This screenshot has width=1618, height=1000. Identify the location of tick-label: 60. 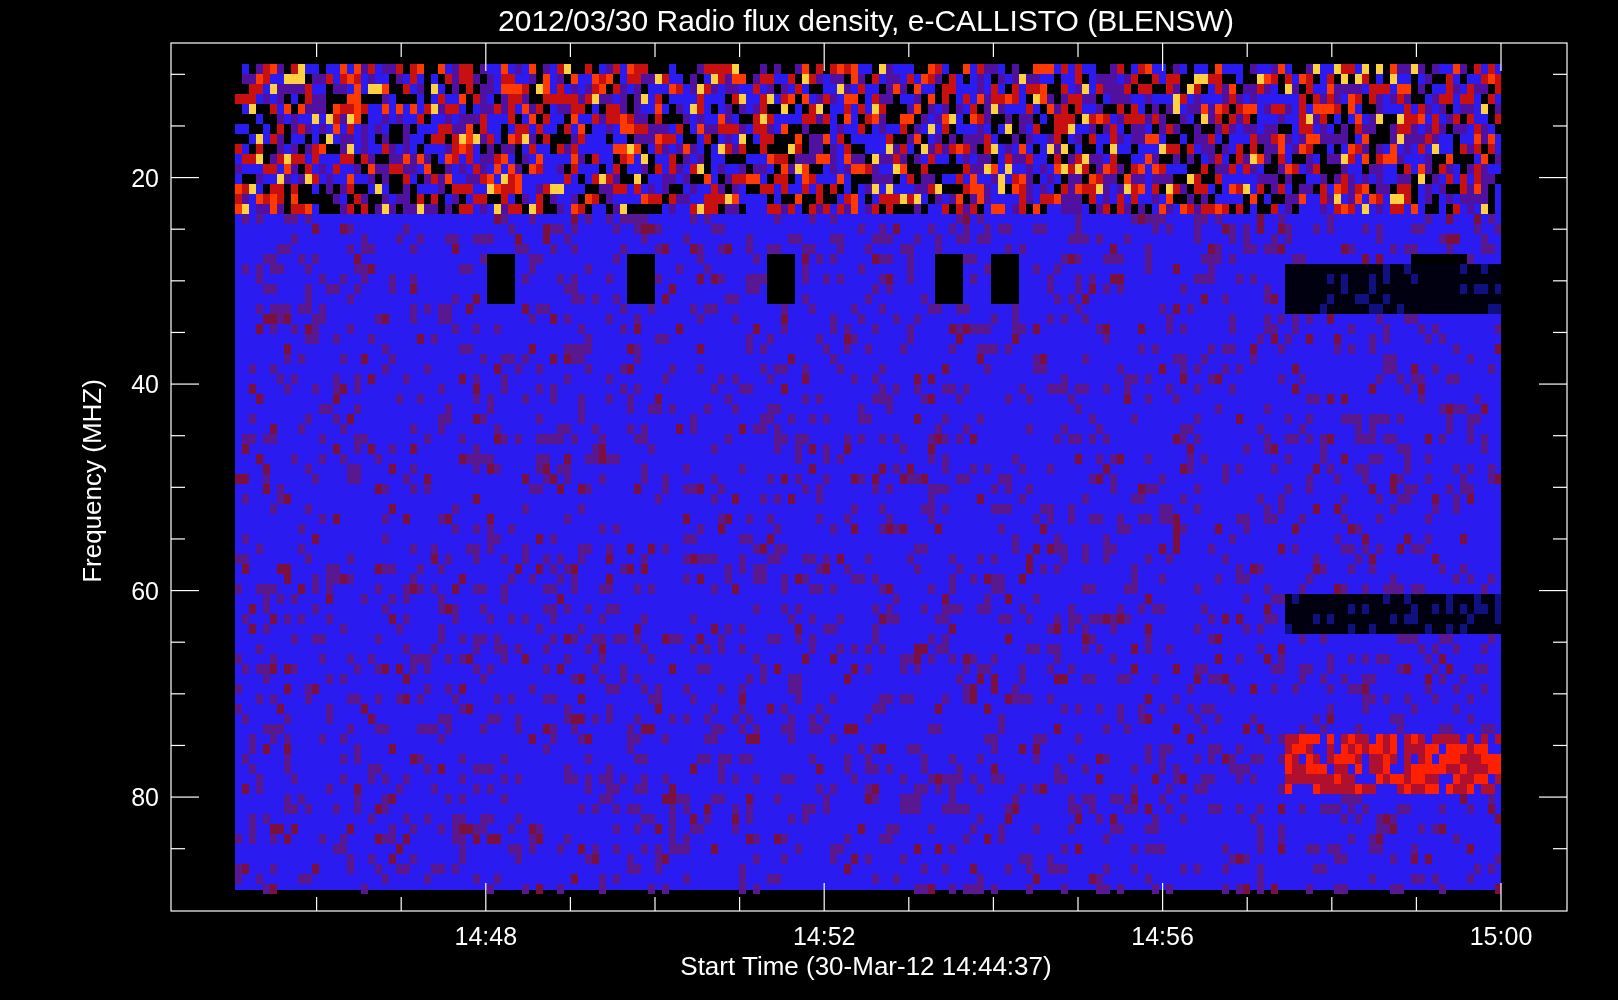
(145, 590).